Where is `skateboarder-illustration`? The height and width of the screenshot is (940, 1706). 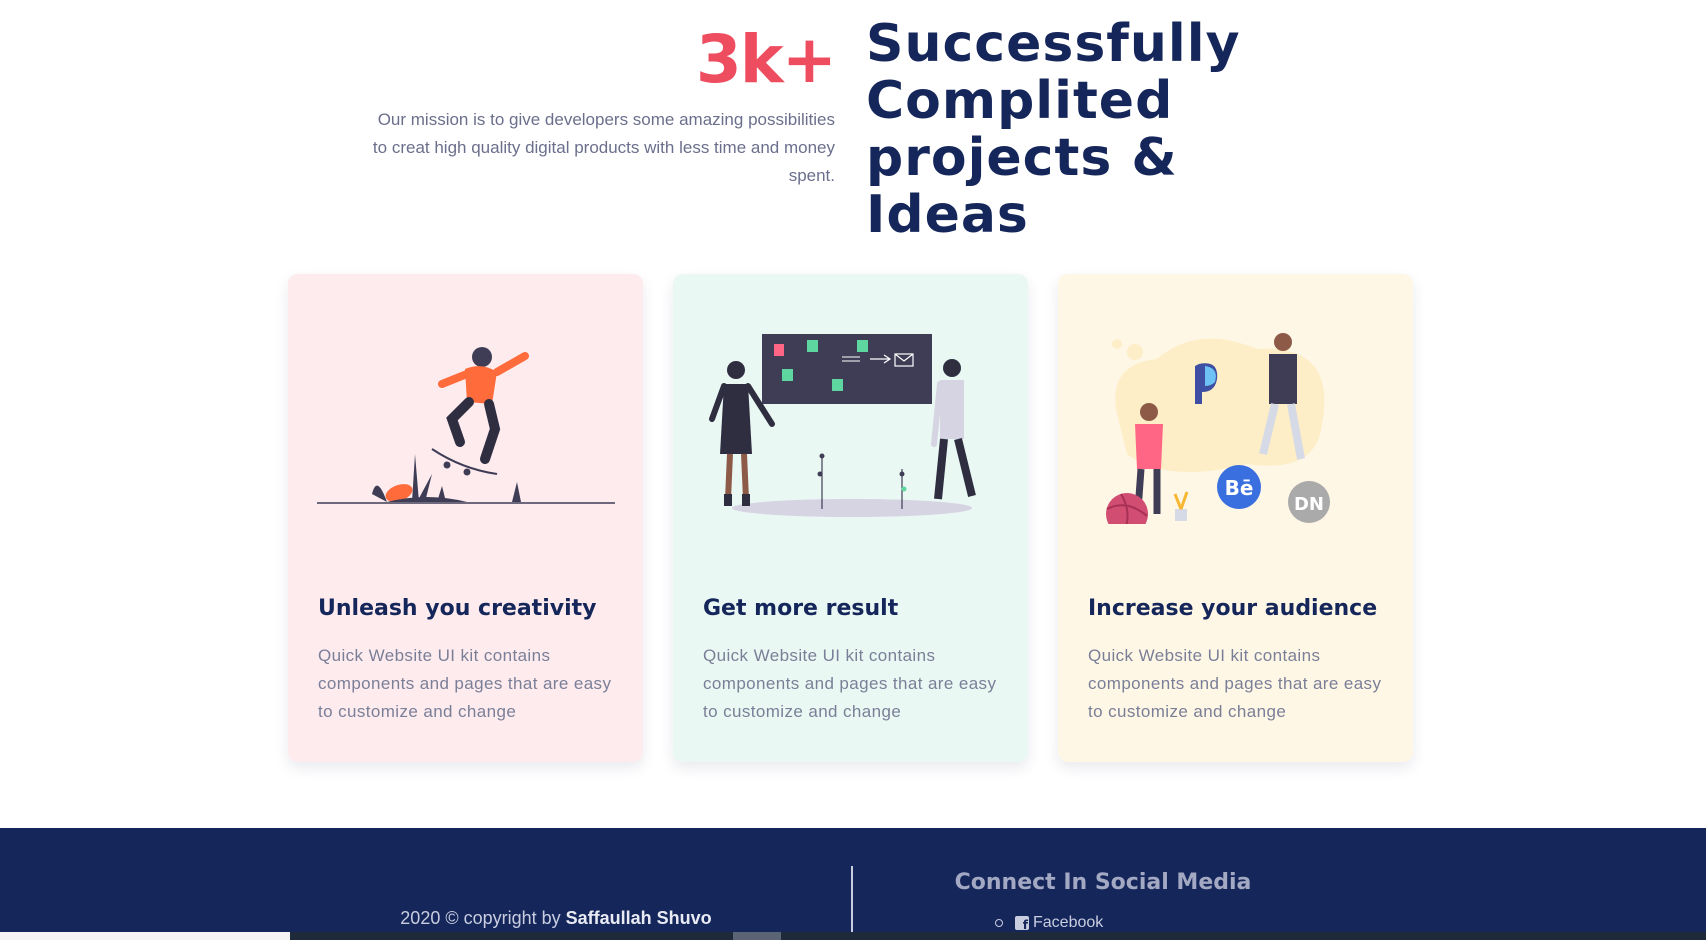 skateboarder-illustration is located at coordinates (466, 425).